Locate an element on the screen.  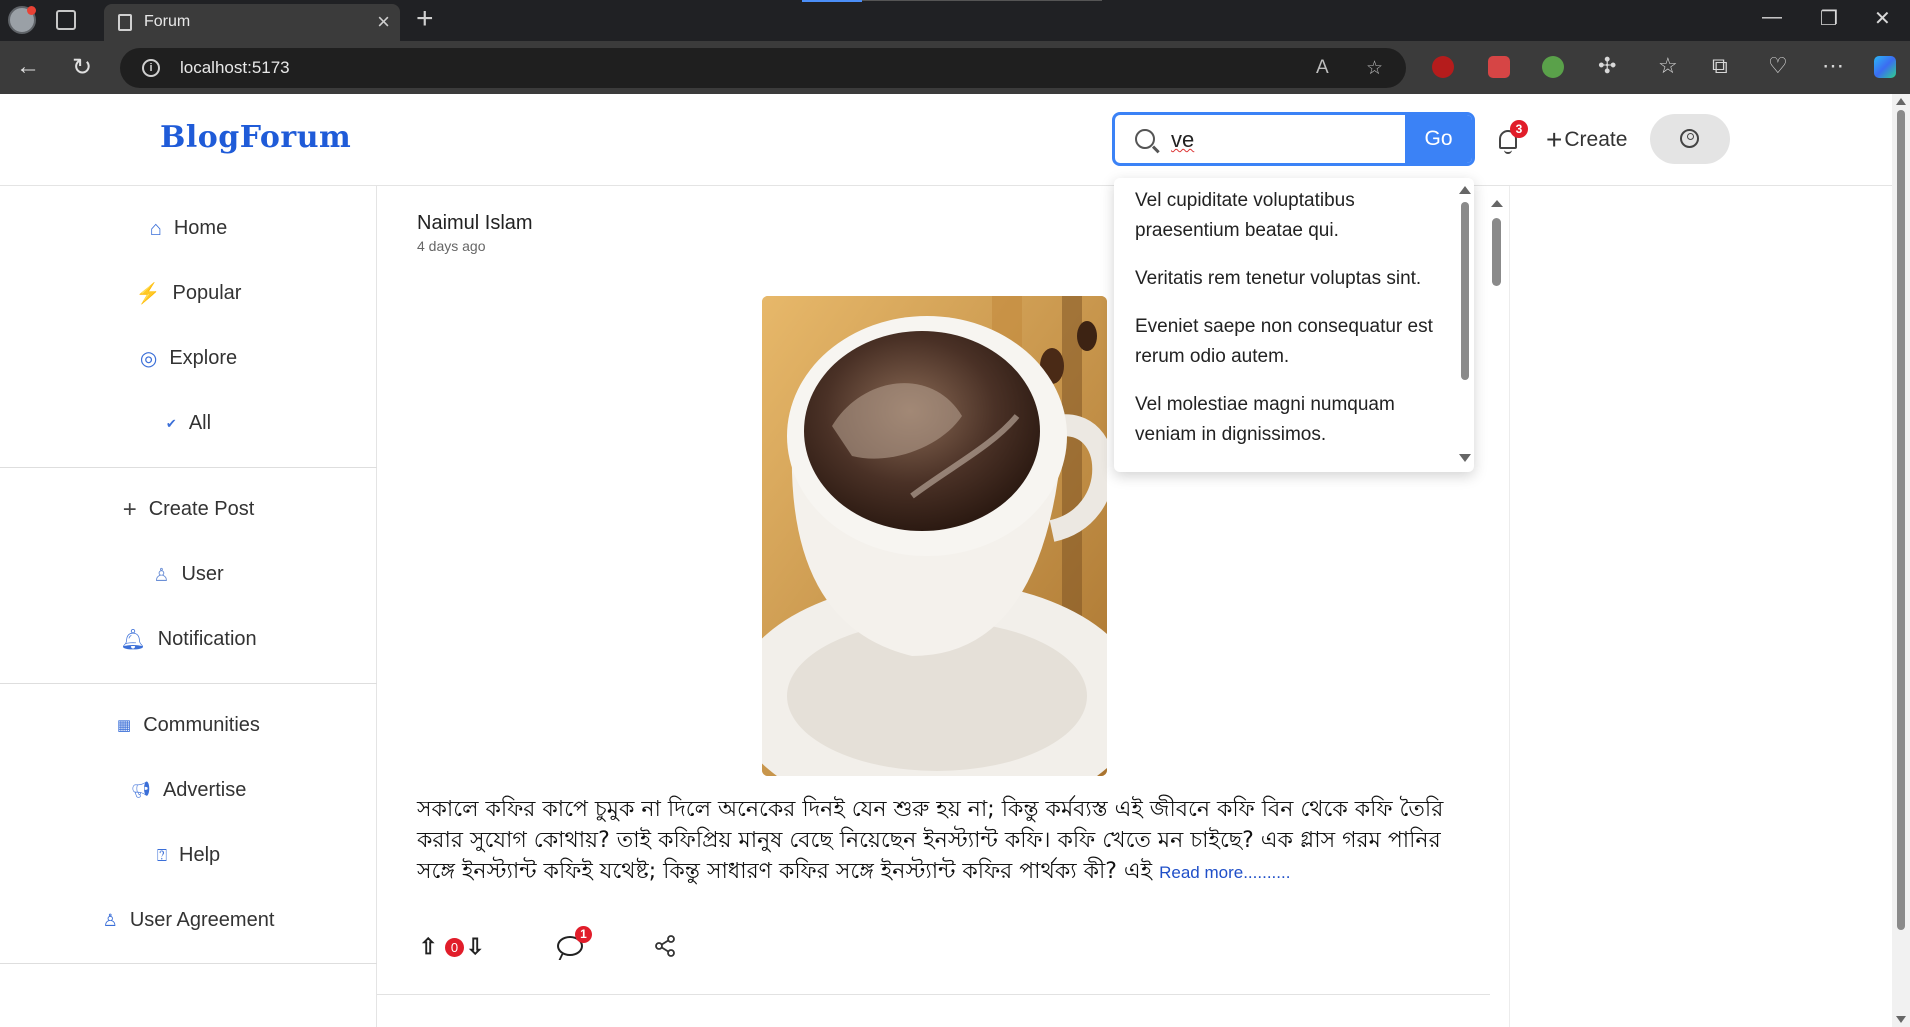
sidebar-item-label: User Agreement is located at coordinates (202, 920).